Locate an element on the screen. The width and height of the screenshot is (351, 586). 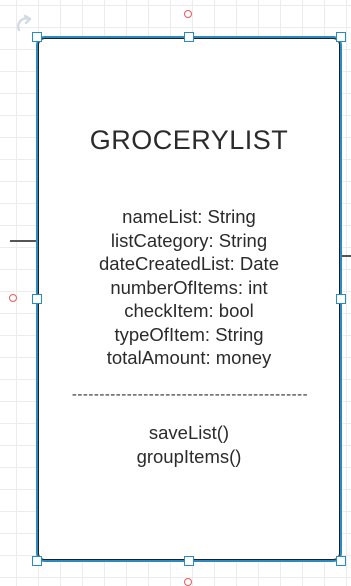
attribute-item: totalAmount: money is located at coordinates (189, 358).